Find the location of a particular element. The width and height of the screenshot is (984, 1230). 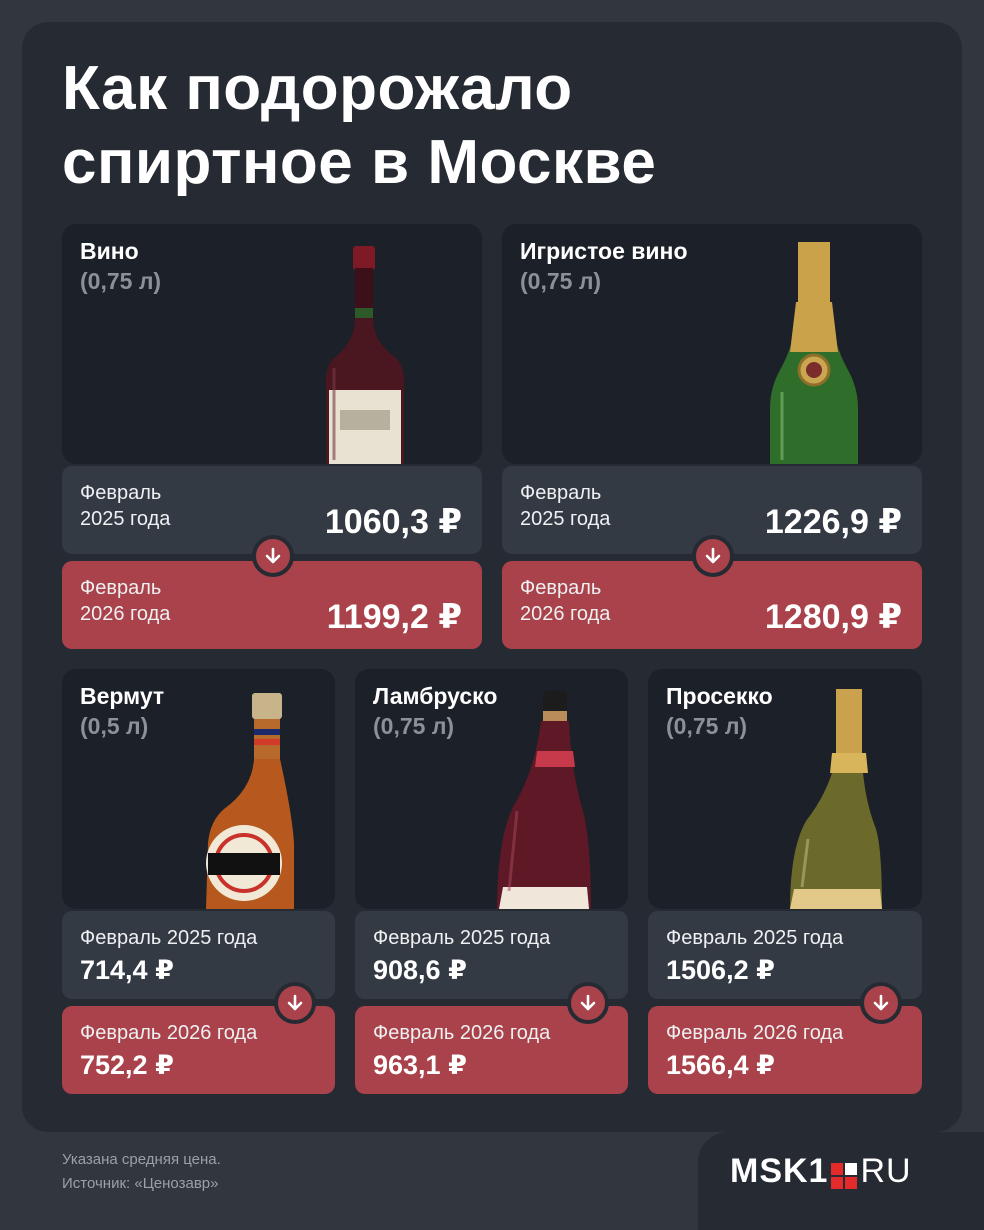

price-value: 1566,4 ₽ is located at coordinates (720, 1065).